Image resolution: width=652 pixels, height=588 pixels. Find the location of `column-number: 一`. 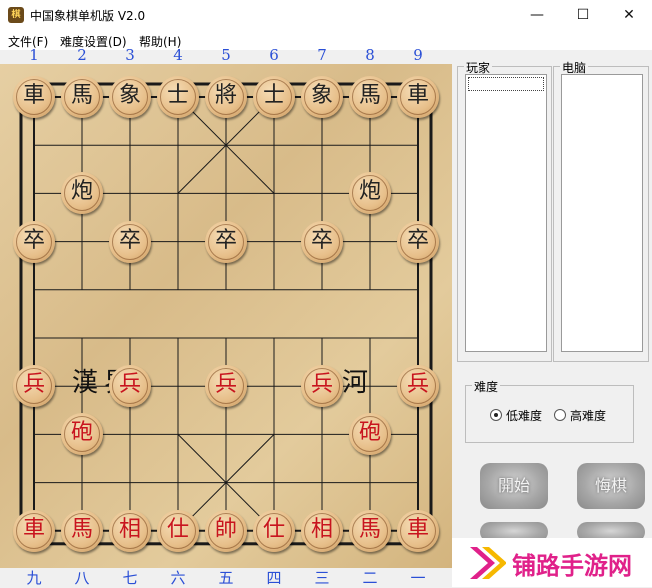

column-number: 一 is located at coordinates (418, 578).